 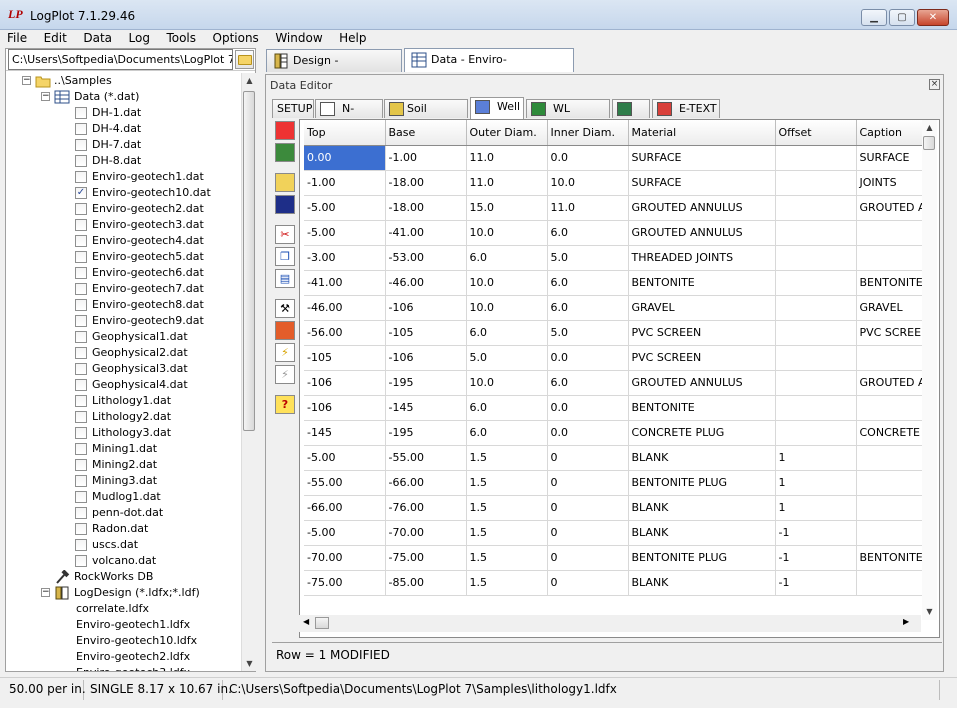 What do you see at coordinates (588, 208) in the screenshot?
I see `table-cell: 11.0` at bounding box center [588, 208].